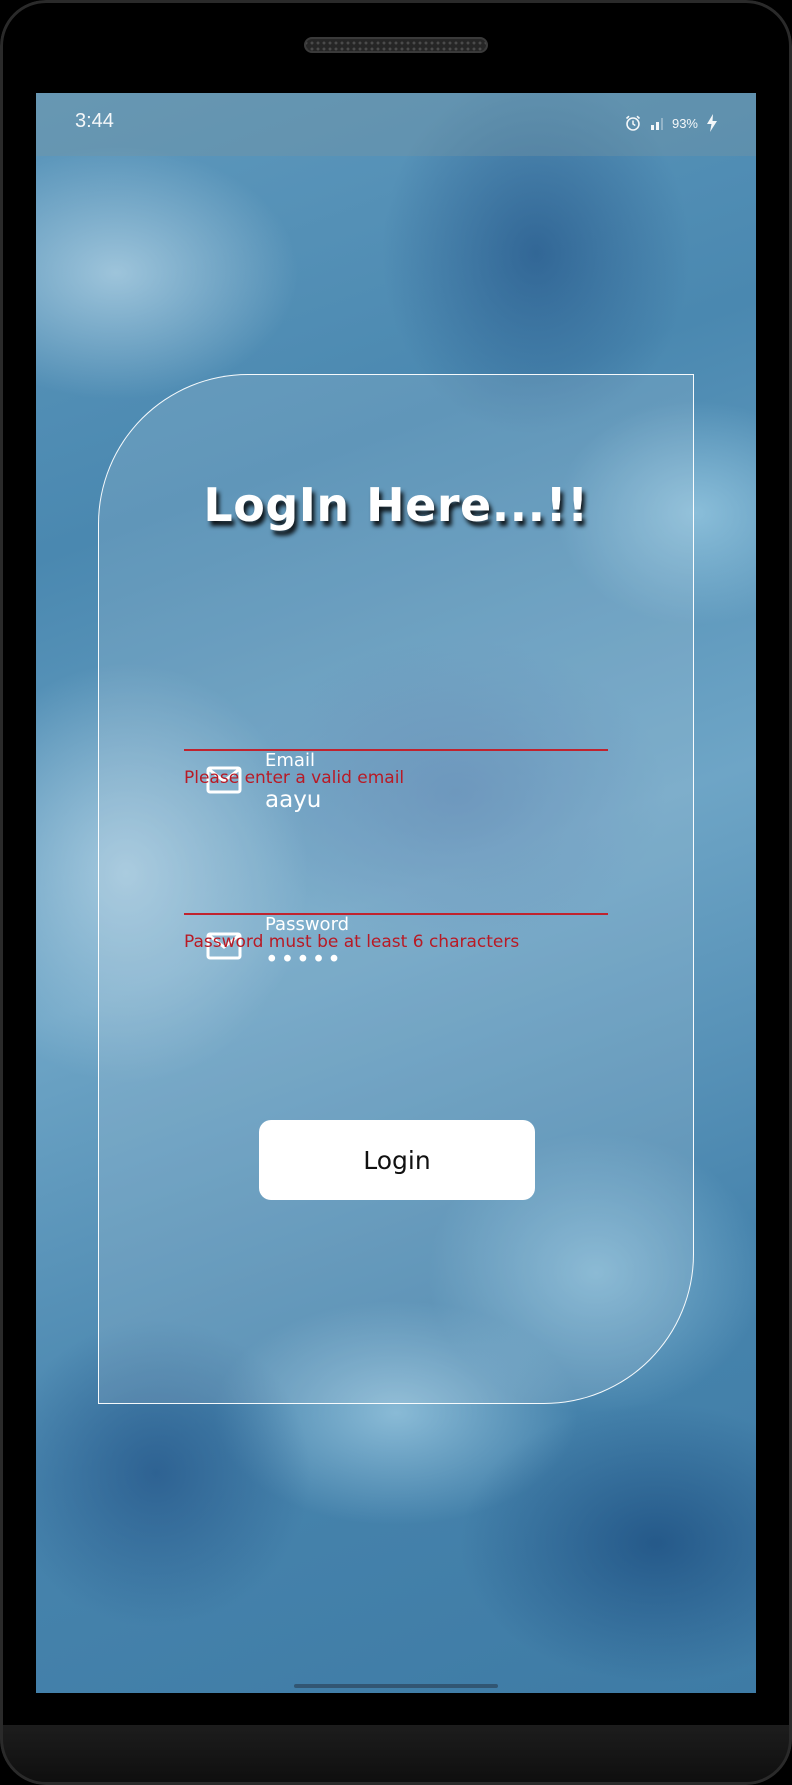  What do you see at coordinates (425, 800) in the screenshot?
I see `email-input` at bounding box center [425, 800].